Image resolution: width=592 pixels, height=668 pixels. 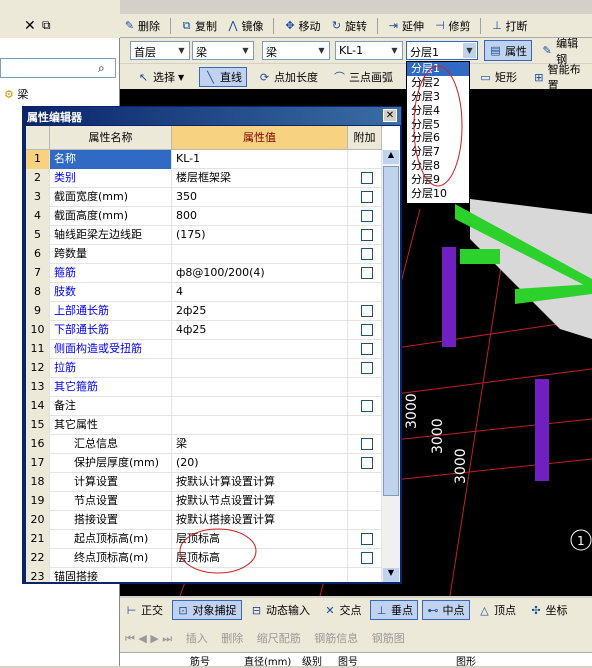 I want to click on element-select: KL-1 ▼, so click(x=369, y=50).